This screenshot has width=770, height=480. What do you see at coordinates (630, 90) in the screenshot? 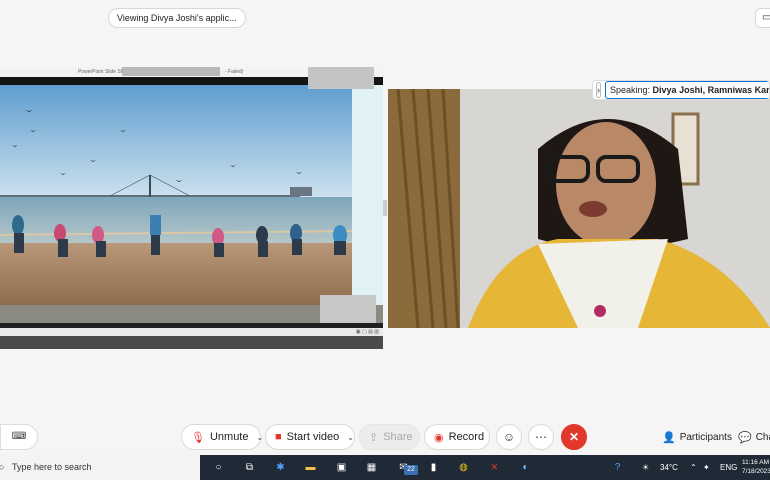
I see `speaking-prefix: Speaking:` at bounding box center [630, 90].